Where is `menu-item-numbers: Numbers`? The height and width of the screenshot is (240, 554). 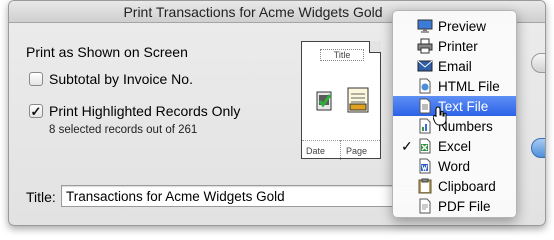
menu-item-numbers: Numbers is located at coordinates (454, 126).